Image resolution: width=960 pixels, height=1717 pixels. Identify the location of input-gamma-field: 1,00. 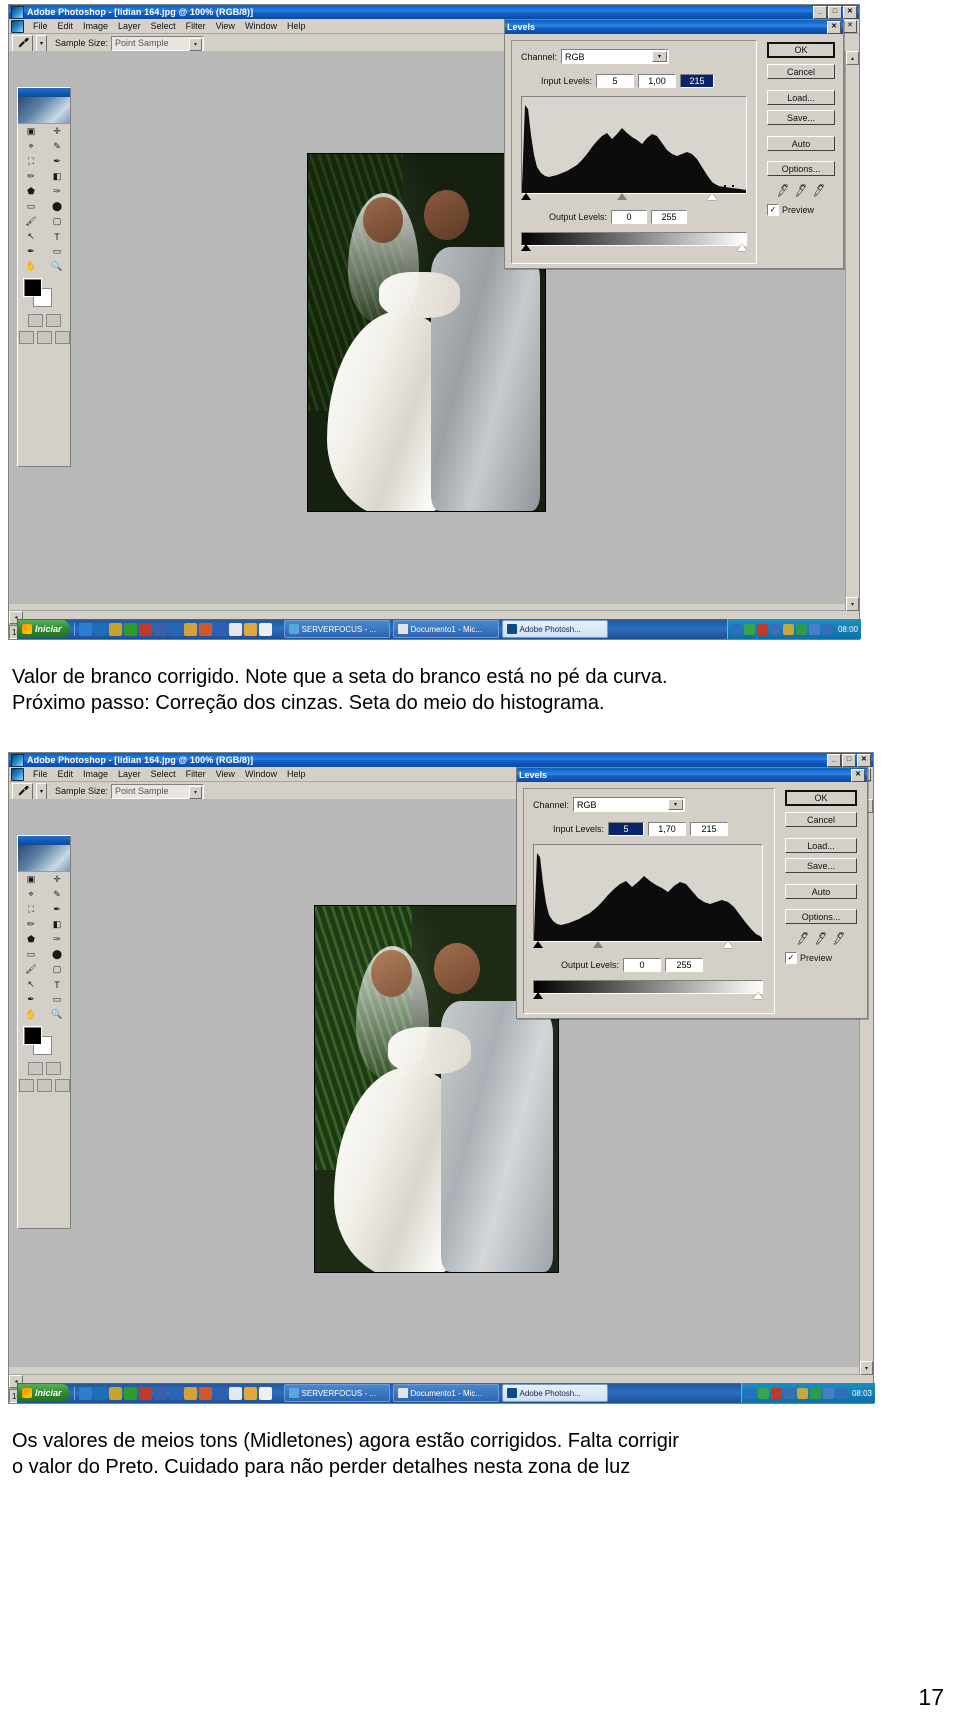
(657, 81).